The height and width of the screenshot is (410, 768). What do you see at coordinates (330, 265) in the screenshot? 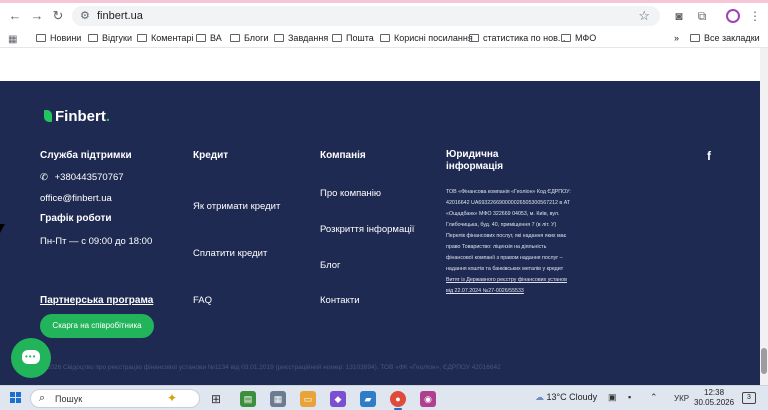
I see `footer-link-blog: Блог` at bounding box center [330, 265].